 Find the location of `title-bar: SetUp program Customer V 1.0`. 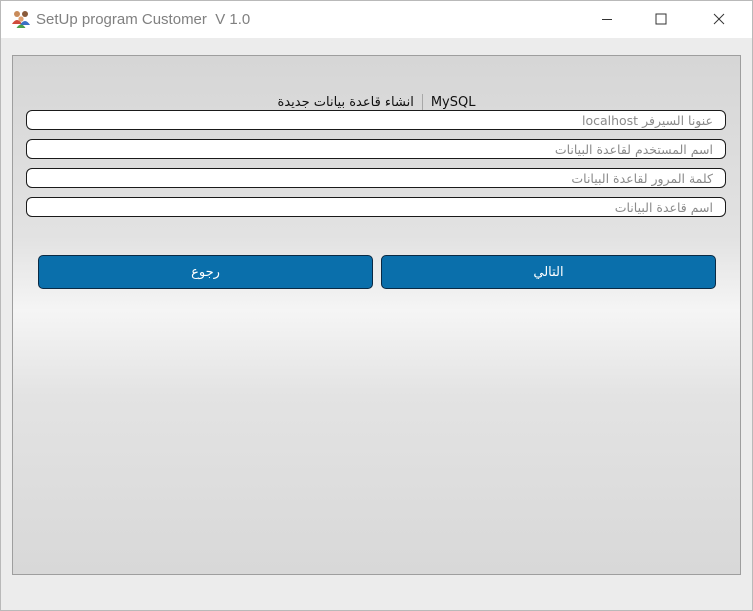

title-bar: SetUp program Customer V 1.0 is located at coordinates (376, 19).